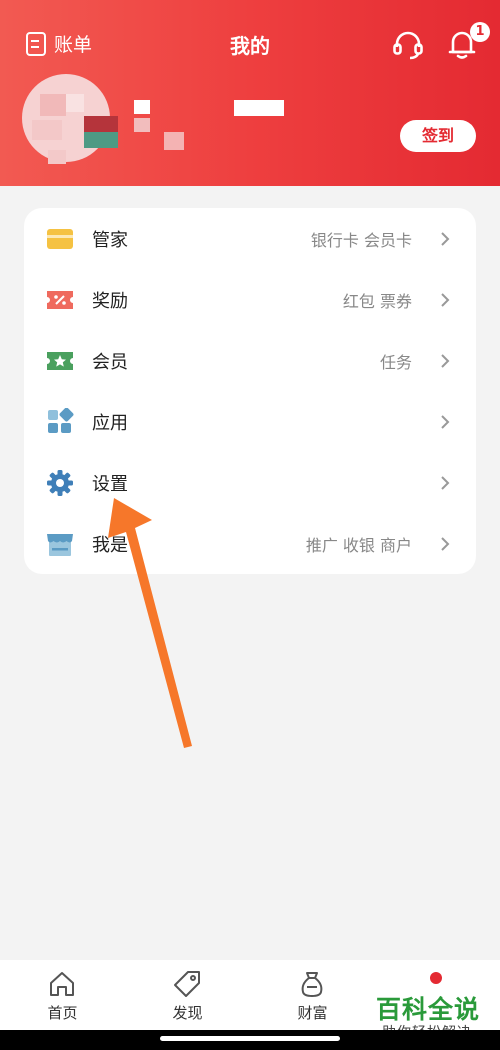  I want to click on member-ticket-icon, so click(60, 361).